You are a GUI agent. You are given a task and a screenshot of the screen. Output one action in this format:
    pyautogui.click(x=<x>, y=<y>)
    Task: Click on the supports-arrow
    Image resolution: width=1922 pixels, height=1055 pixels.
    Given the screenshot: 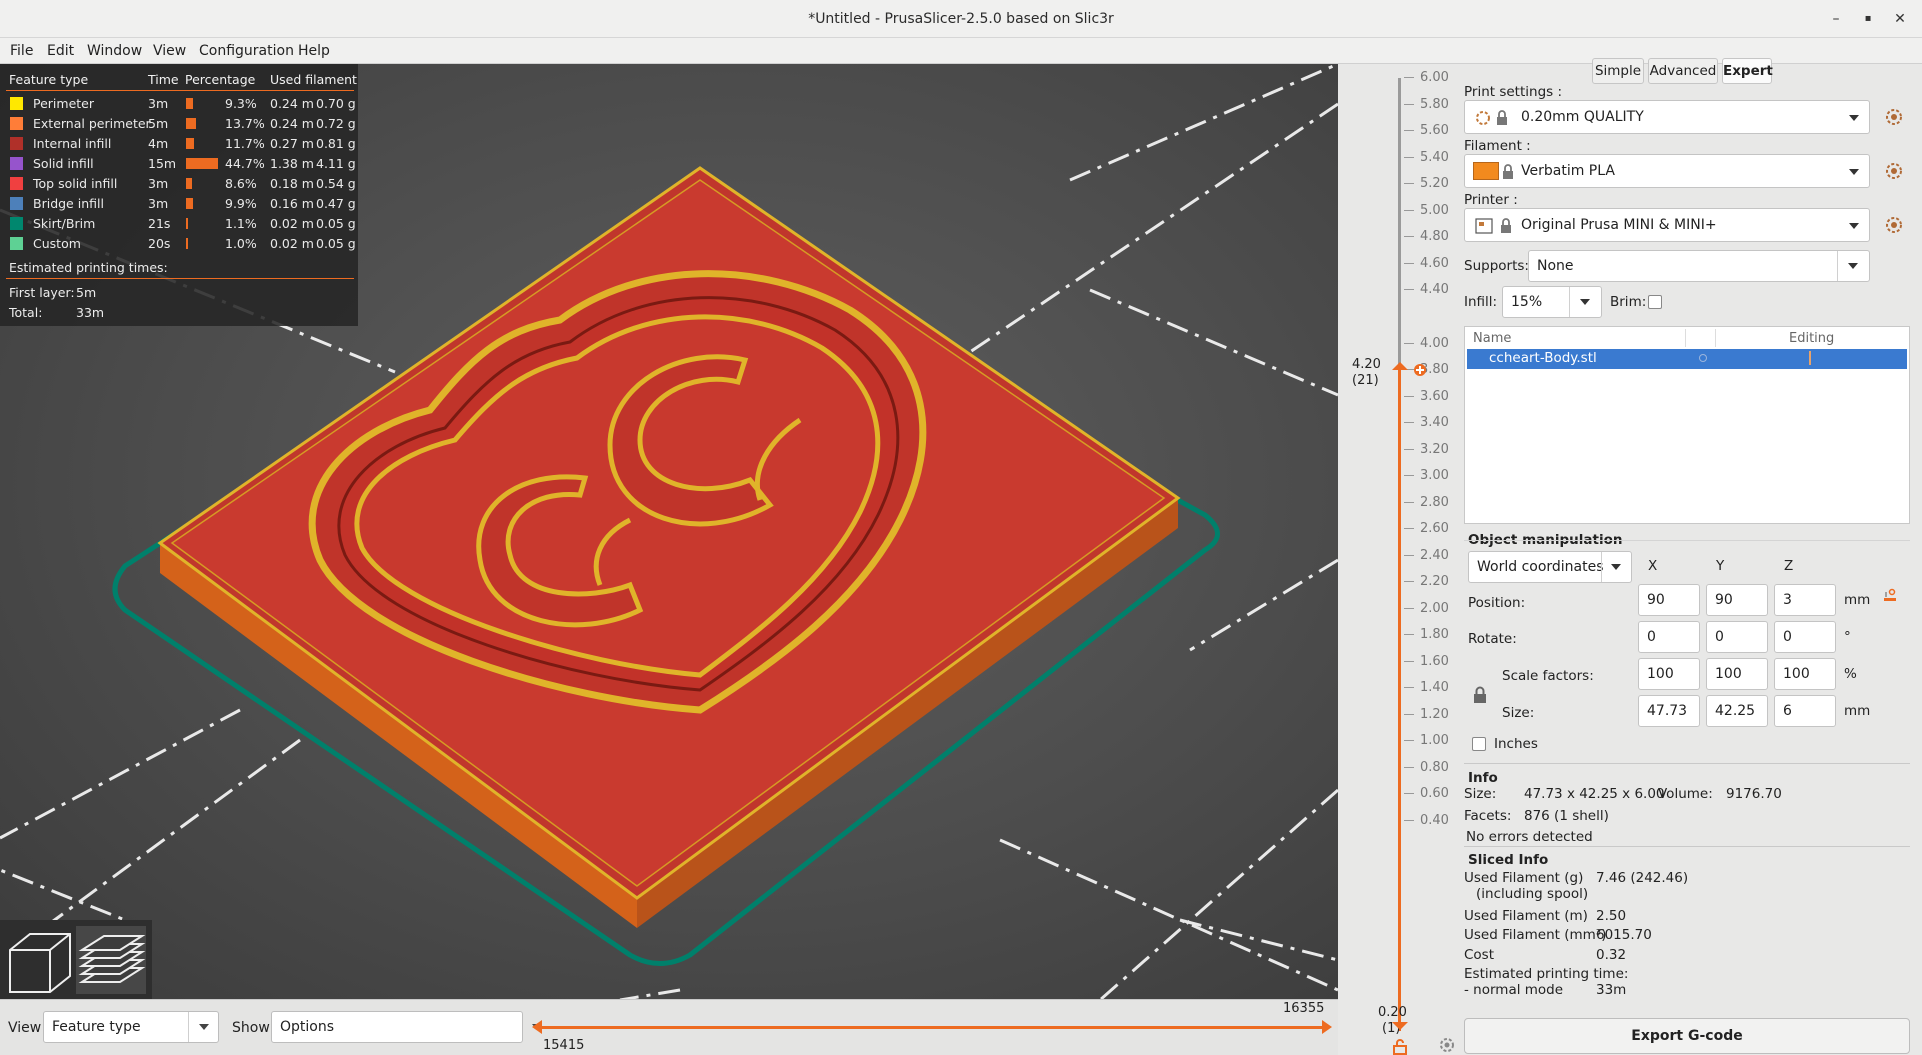 What is the action you would take?
    pyautogui.click(x=1853, y=266)
    